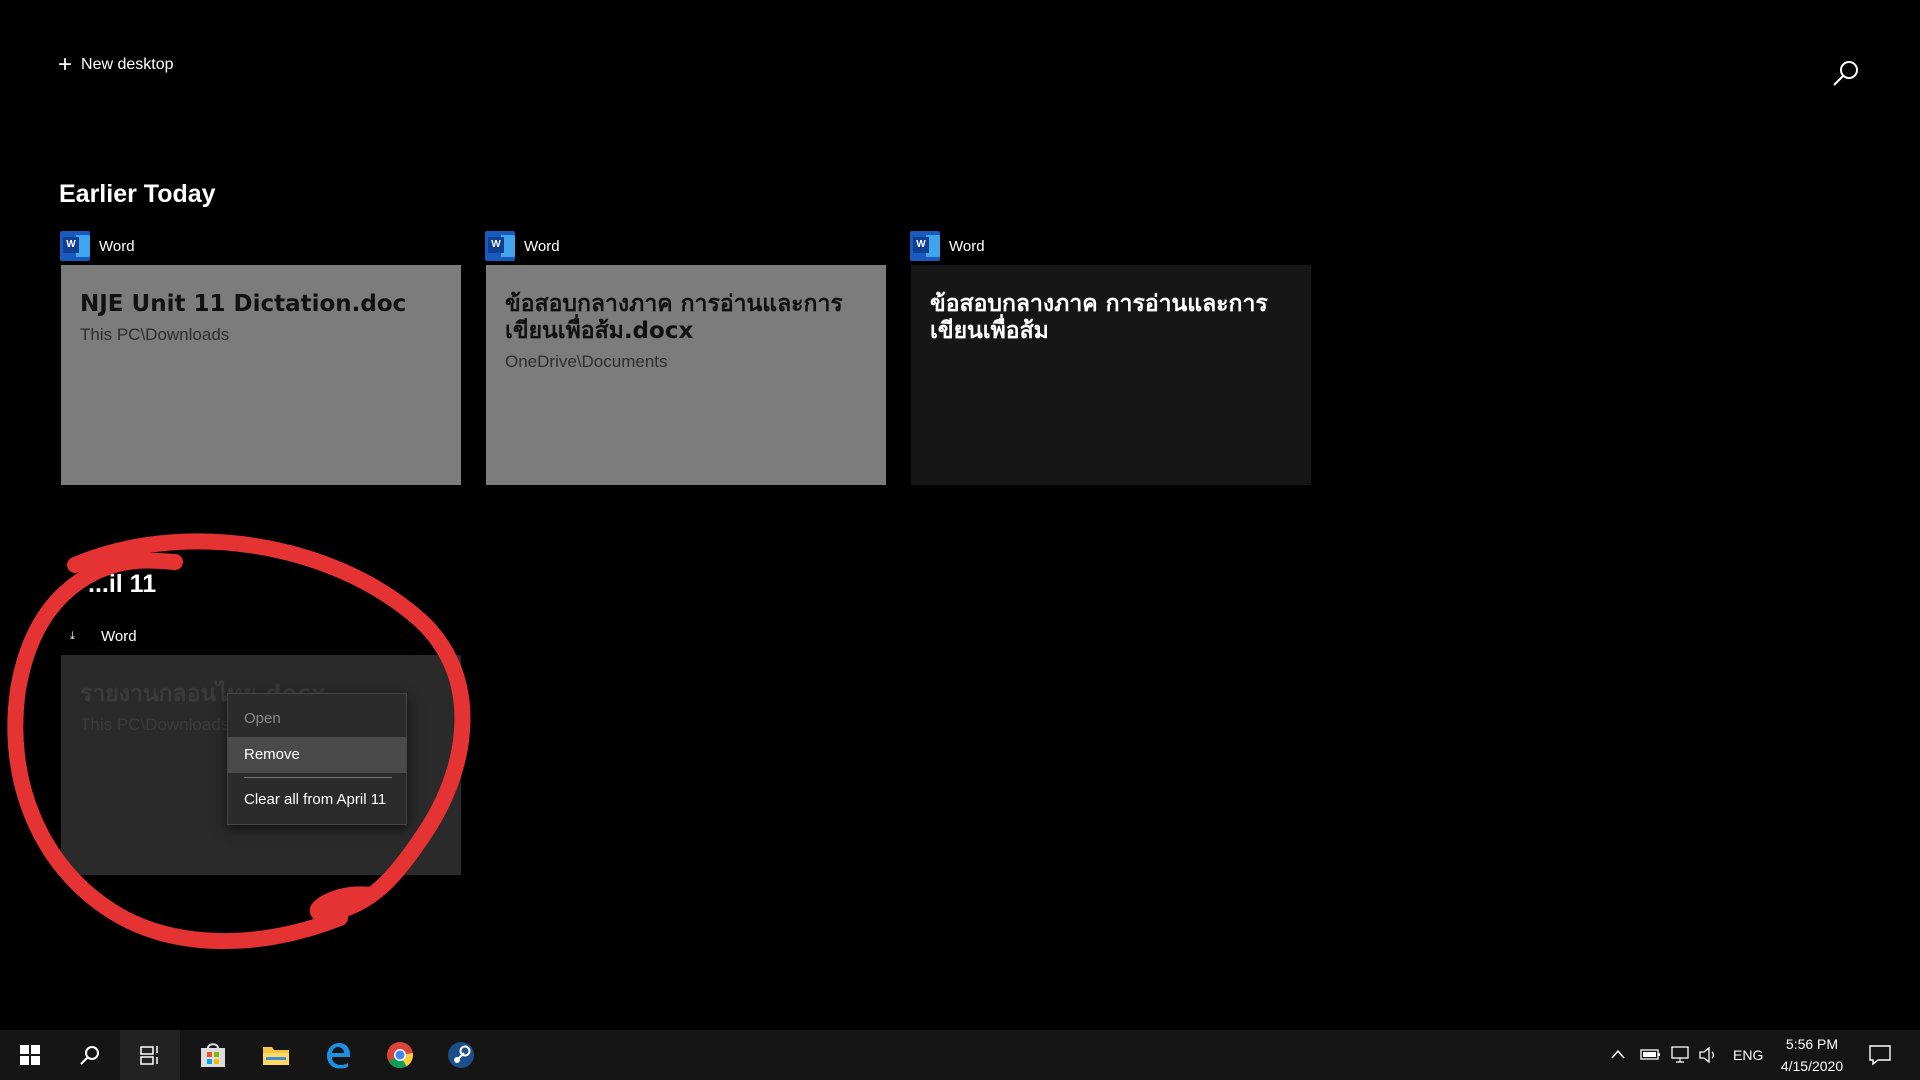  Describe the element at coordinates (1099, 317) in the screenshot. I see `card-title: ข้อสอบกลางภาค การอ่านและการเขียนเพื่อส้ม` at that location.